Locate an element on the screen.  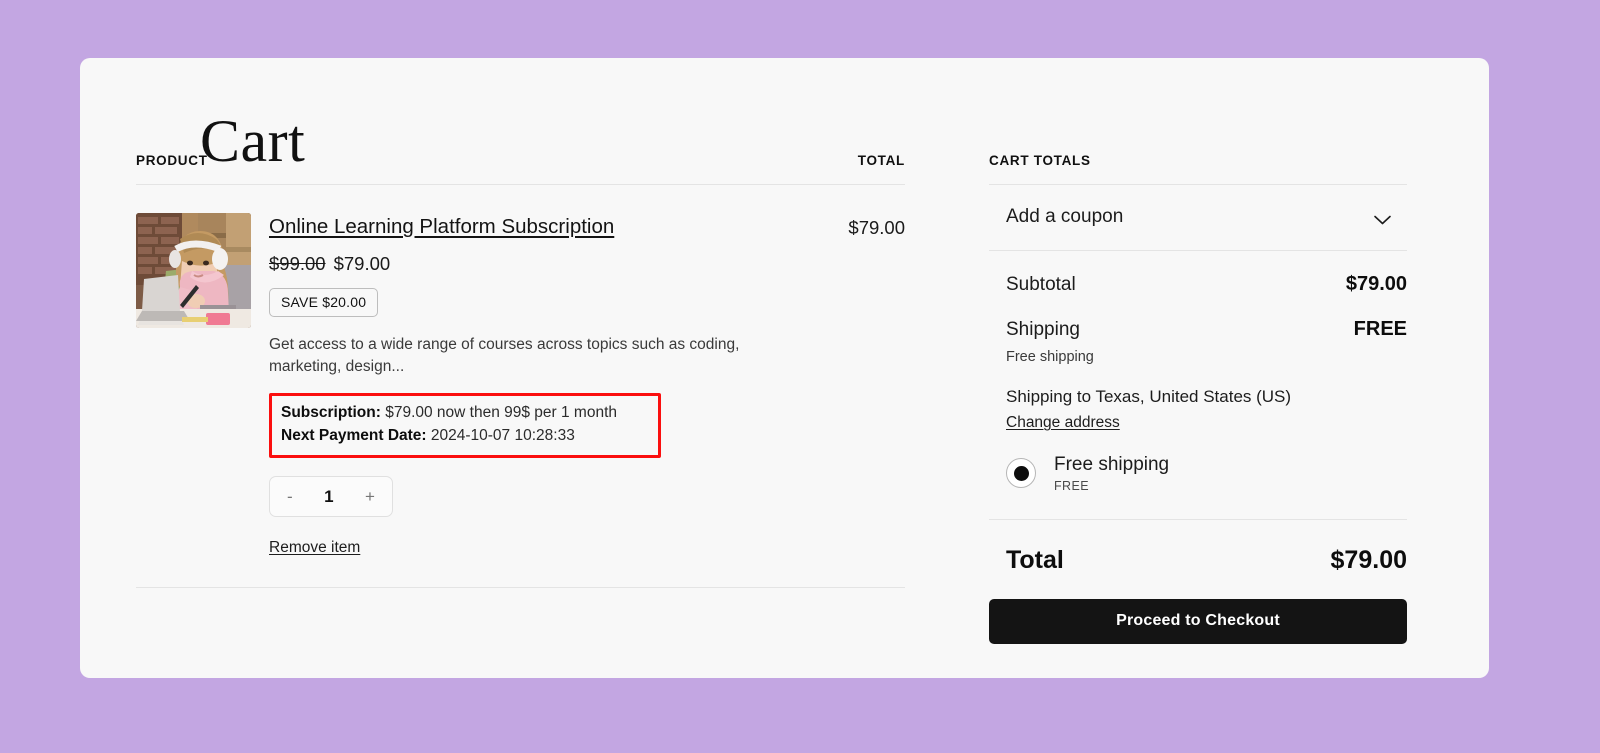
product-price-original: $99.00 is located at coordinates (297, 263).